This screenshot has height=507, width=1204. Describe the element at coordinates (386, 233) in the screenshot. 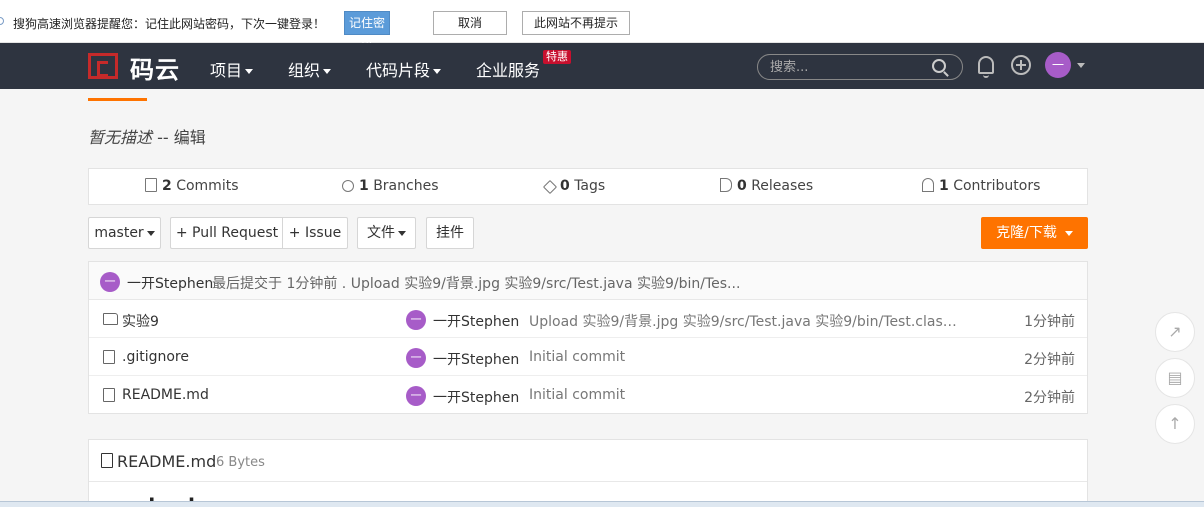

I see `file-menu-button: 文件` at that location.